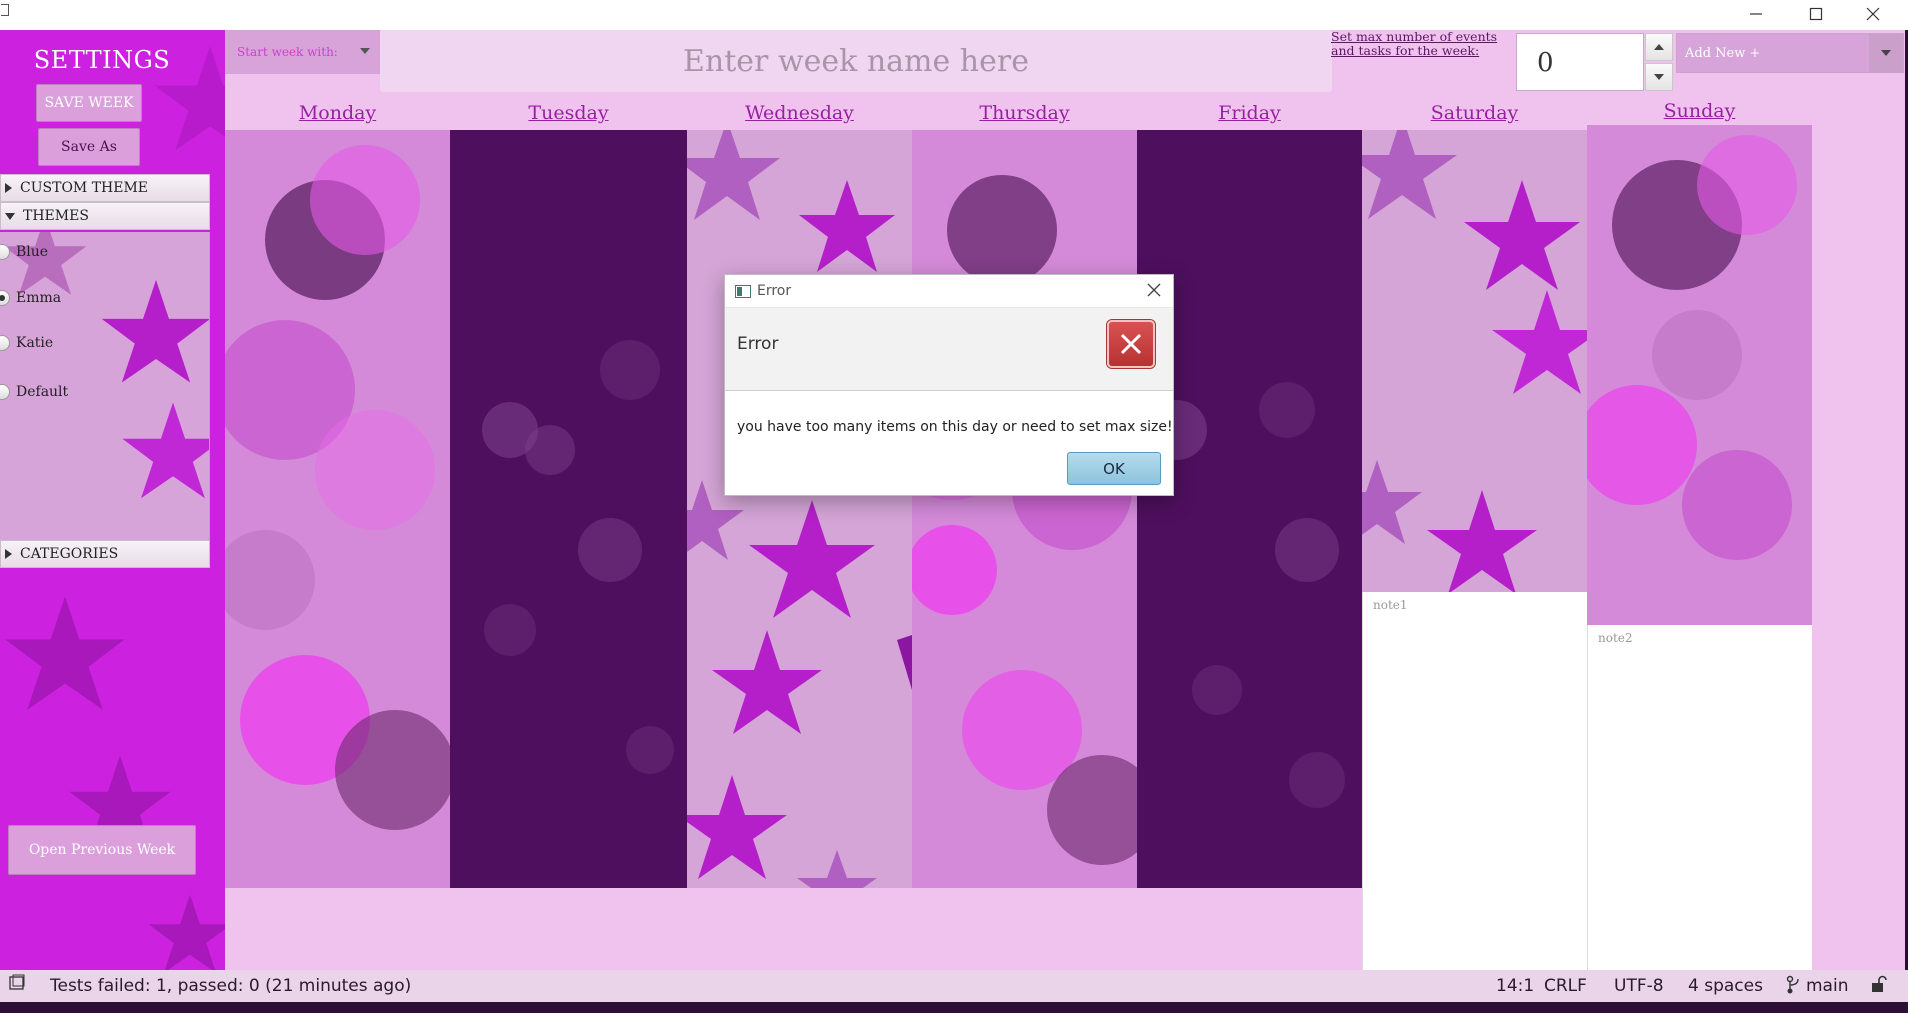  Describe the element at coordinates (1795, 987) in the screenshot. I see `git-branch-icon` at that location.